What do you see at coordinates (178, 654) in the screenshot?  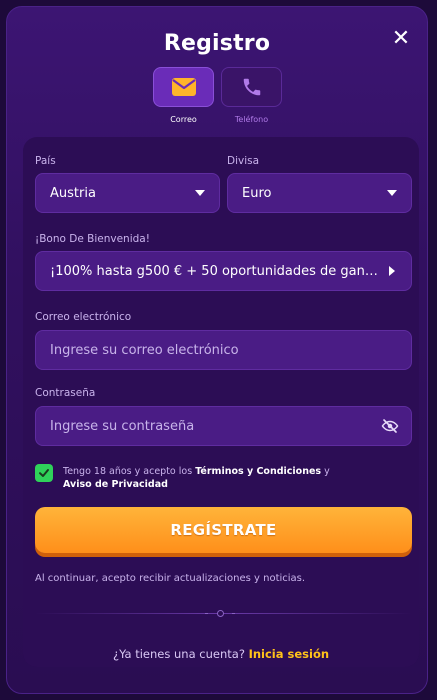 I see `login-question: ¿Ya tienes una cuenta?` at bounding box center [178, 654].